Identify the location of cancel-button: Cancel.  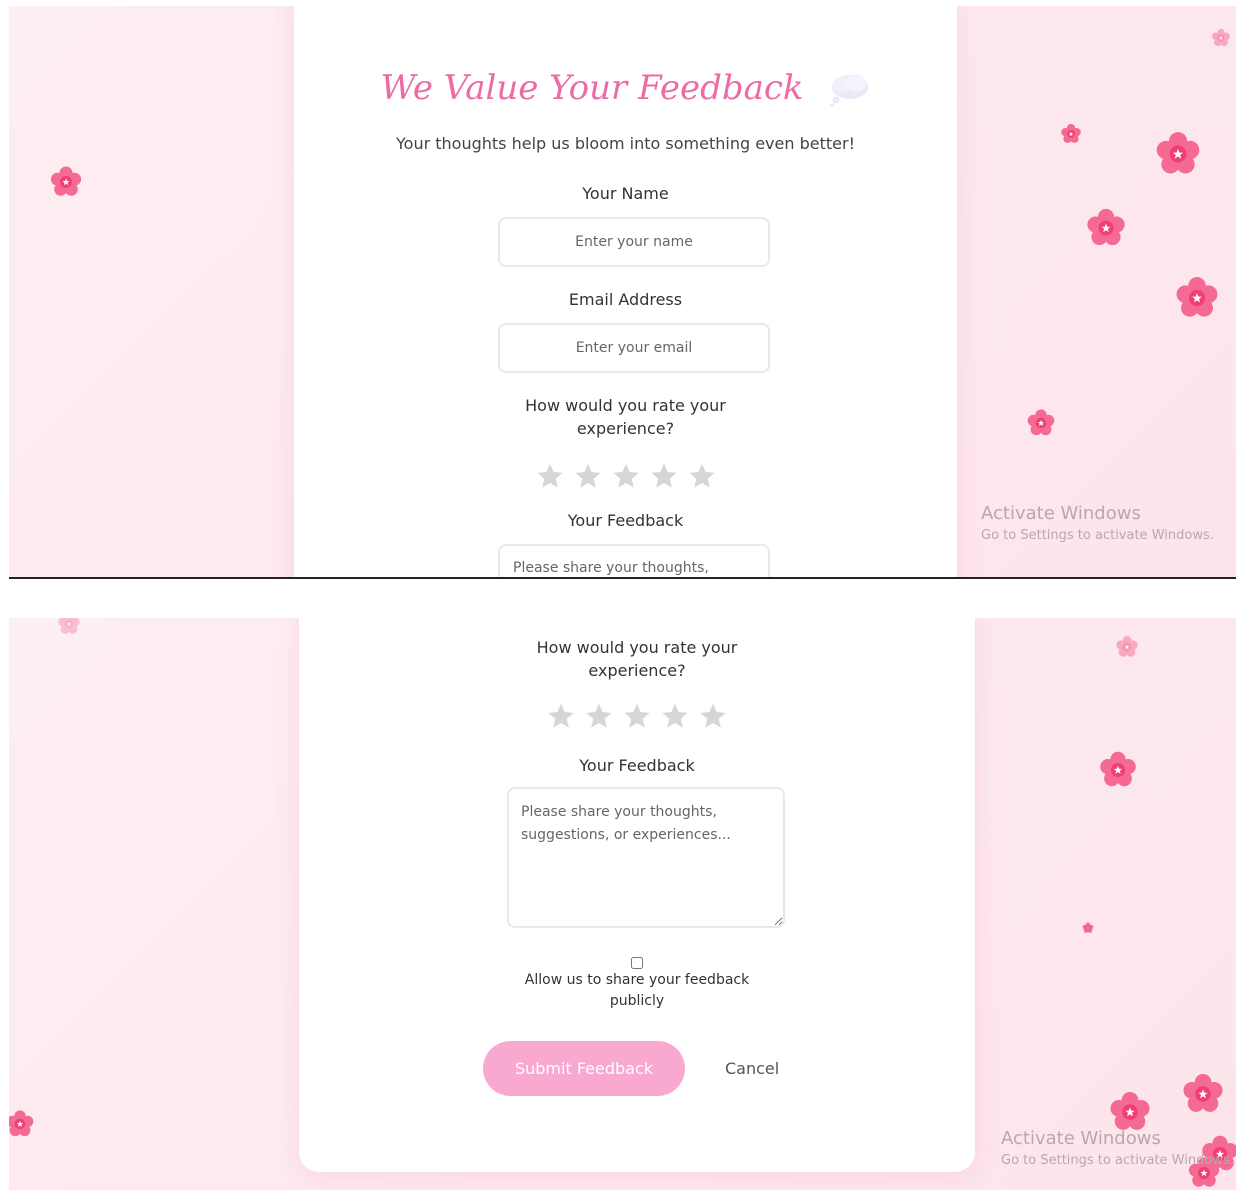
(752, 1068).